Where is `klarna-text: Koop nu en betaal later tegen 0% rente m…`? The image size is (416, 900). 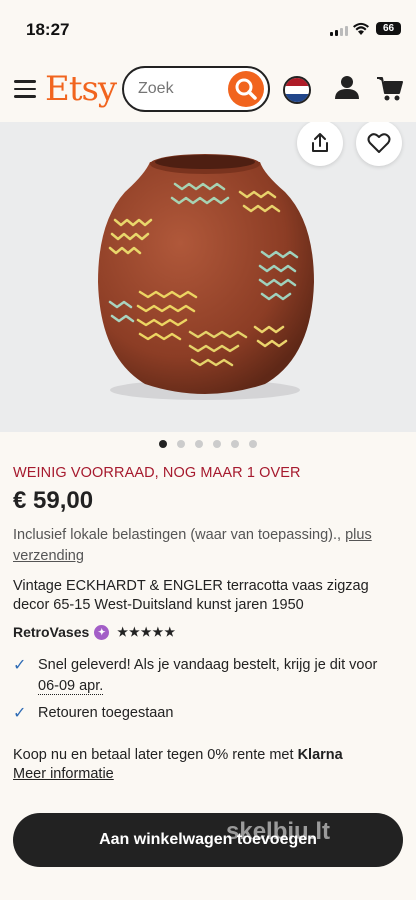
klarna-text: Koop nu en betaal later tegen 0% rente m… is located at coordinates (153, 755).